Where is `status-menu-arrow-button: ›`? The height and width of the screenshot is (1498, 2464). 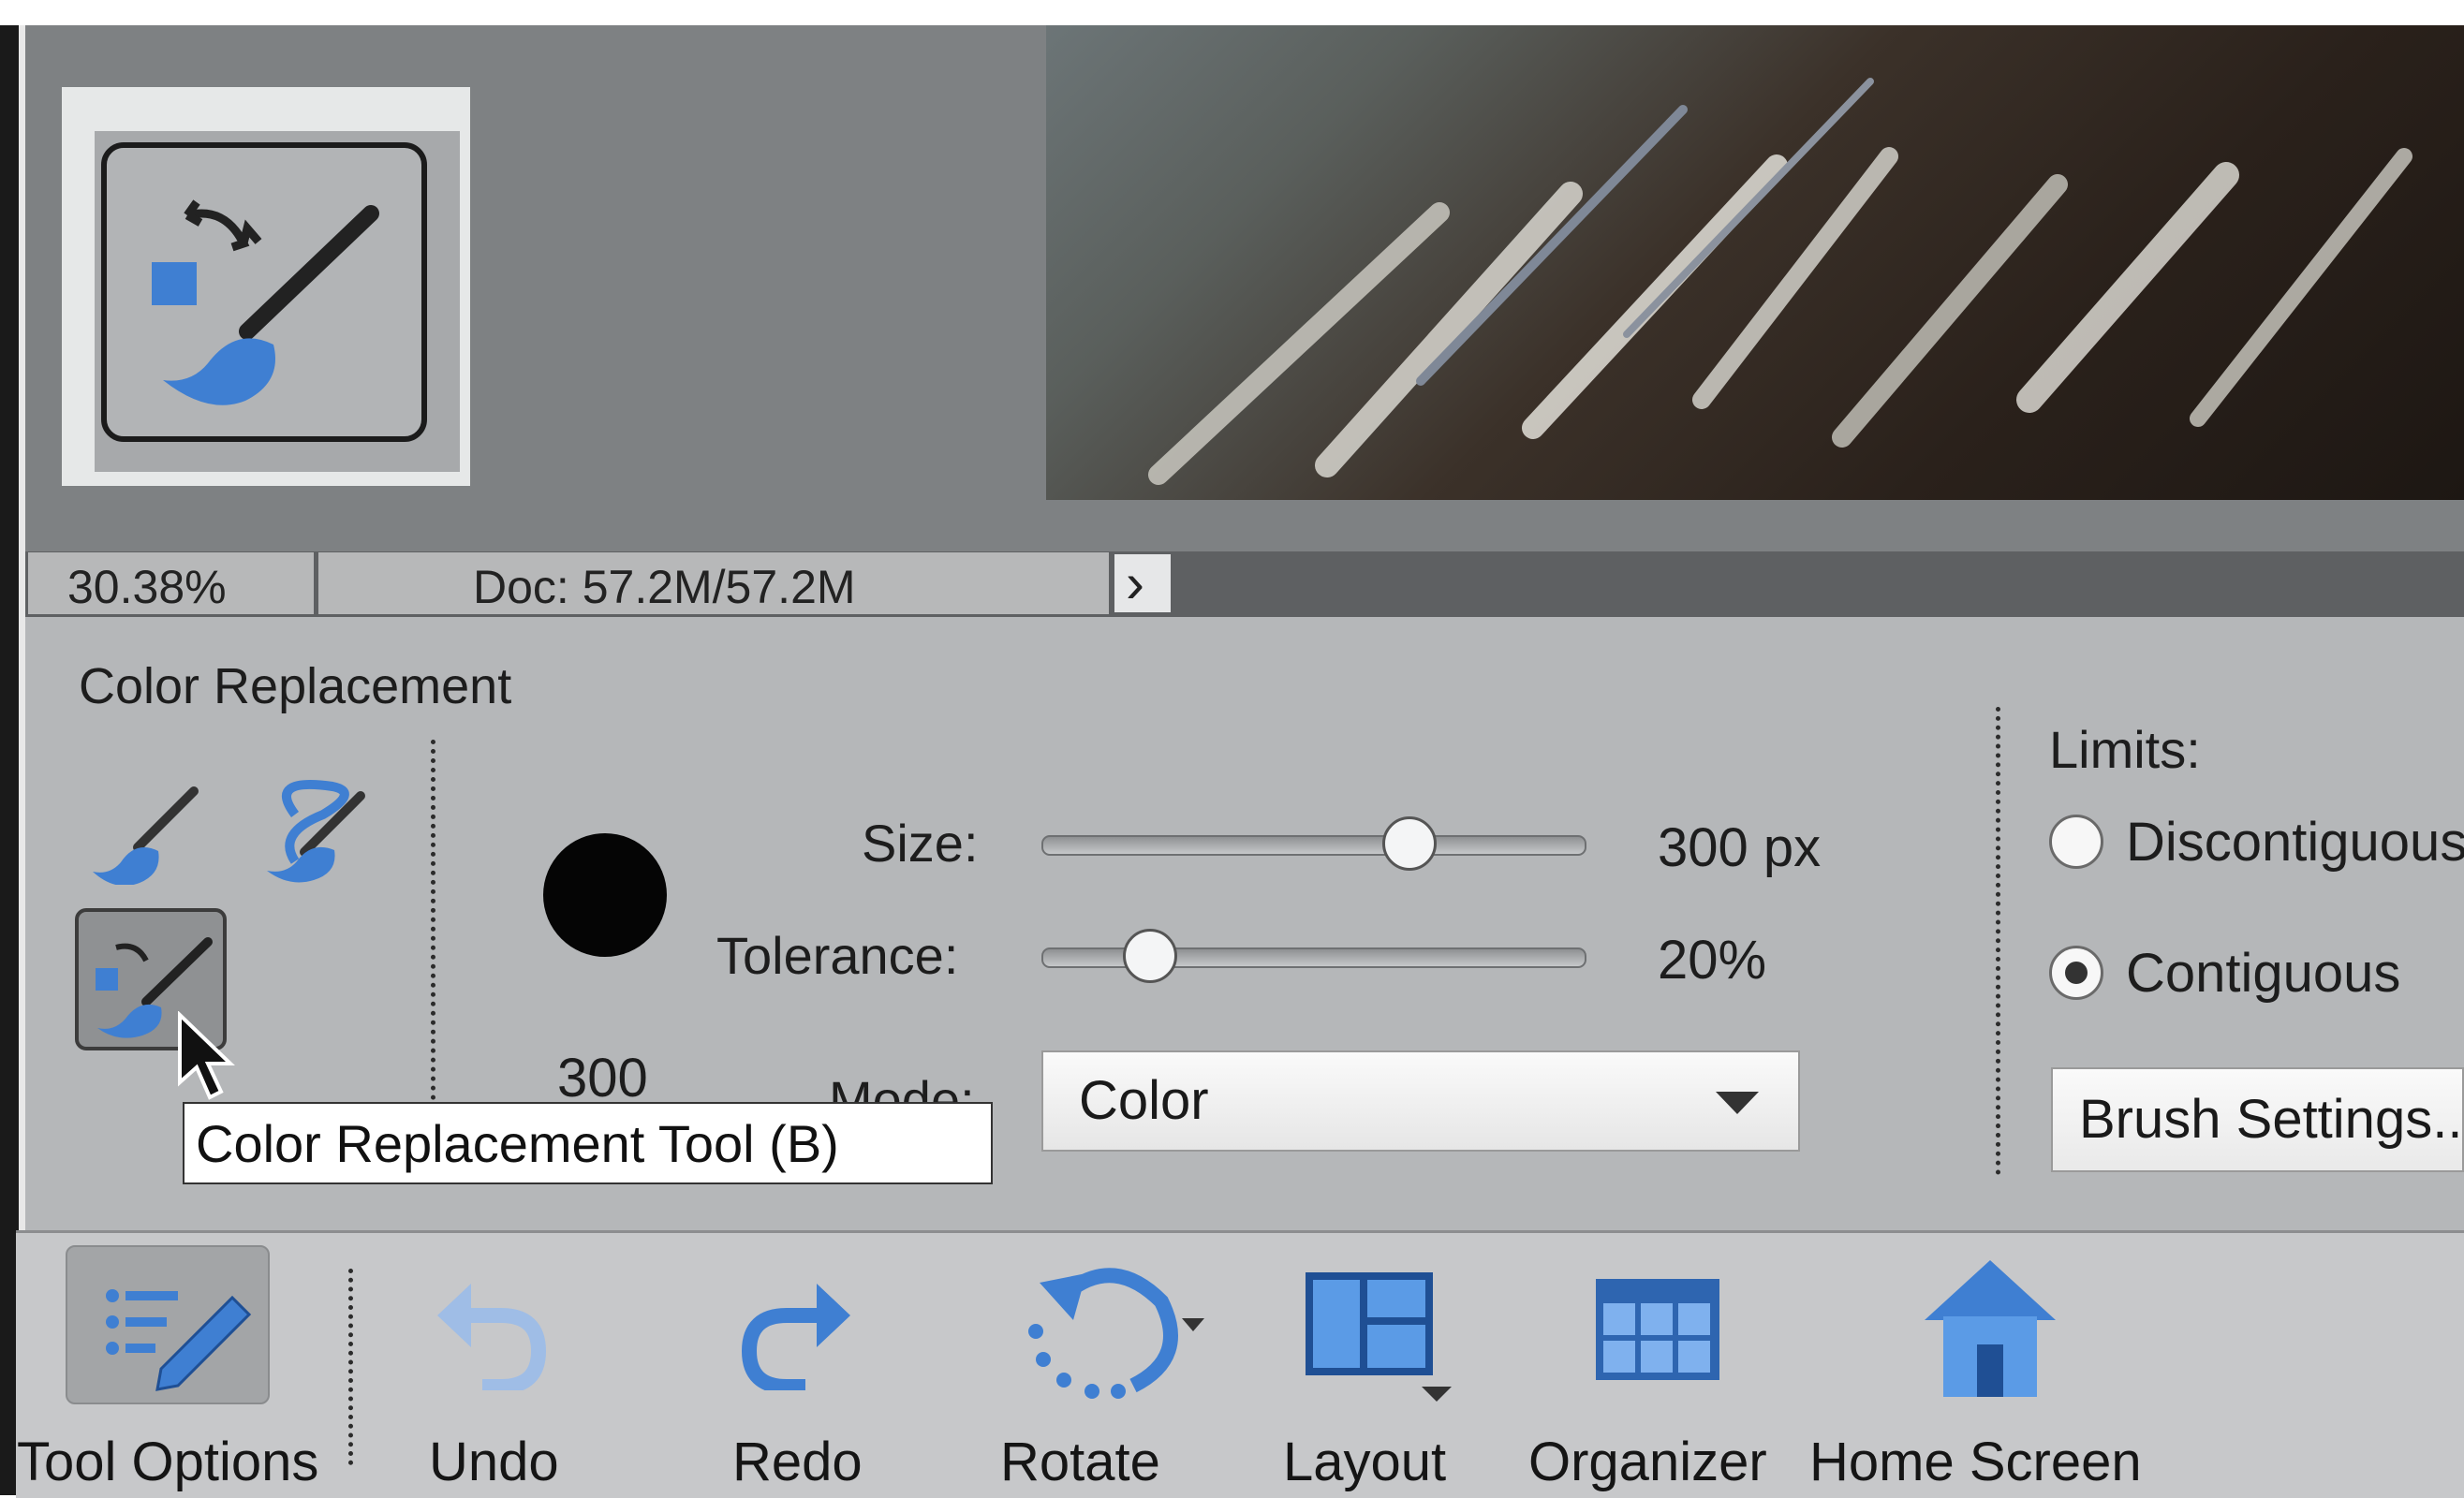
status-menu-arrow-button: › is located at coordinates (1142, 582).